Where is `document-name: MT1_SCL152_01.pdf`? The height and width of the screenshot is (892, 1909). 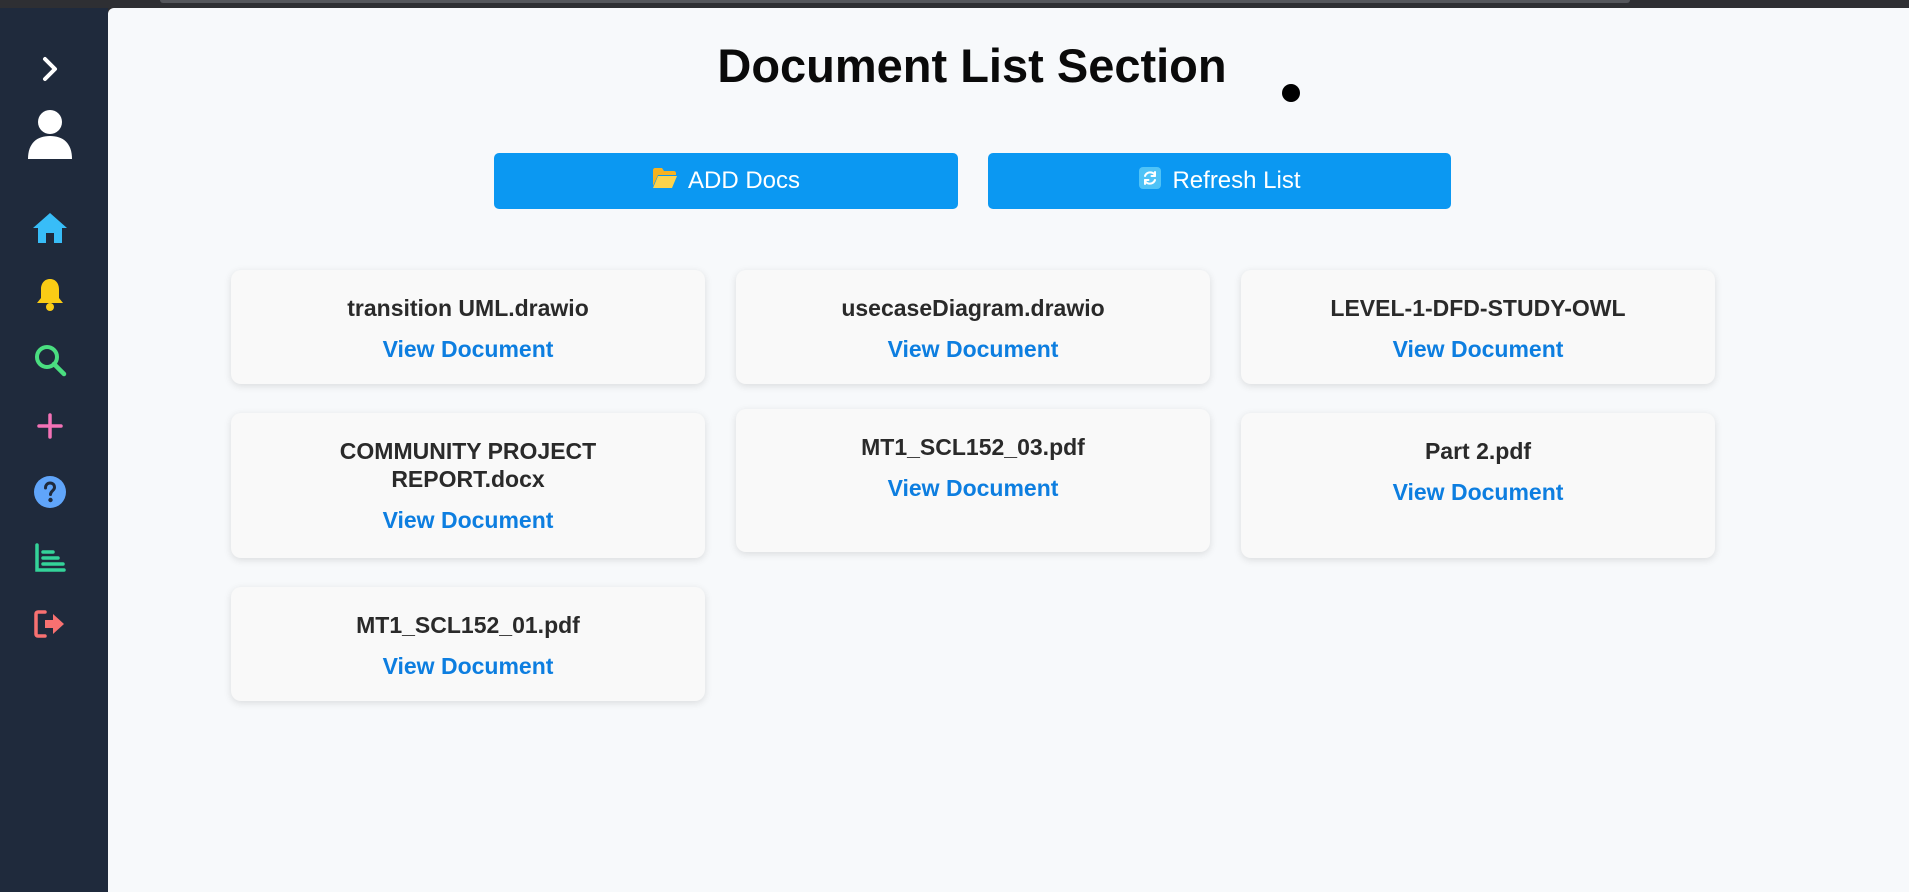
document-name: MT1_SCL152_01.pdf is located at coordinates (468, 625).